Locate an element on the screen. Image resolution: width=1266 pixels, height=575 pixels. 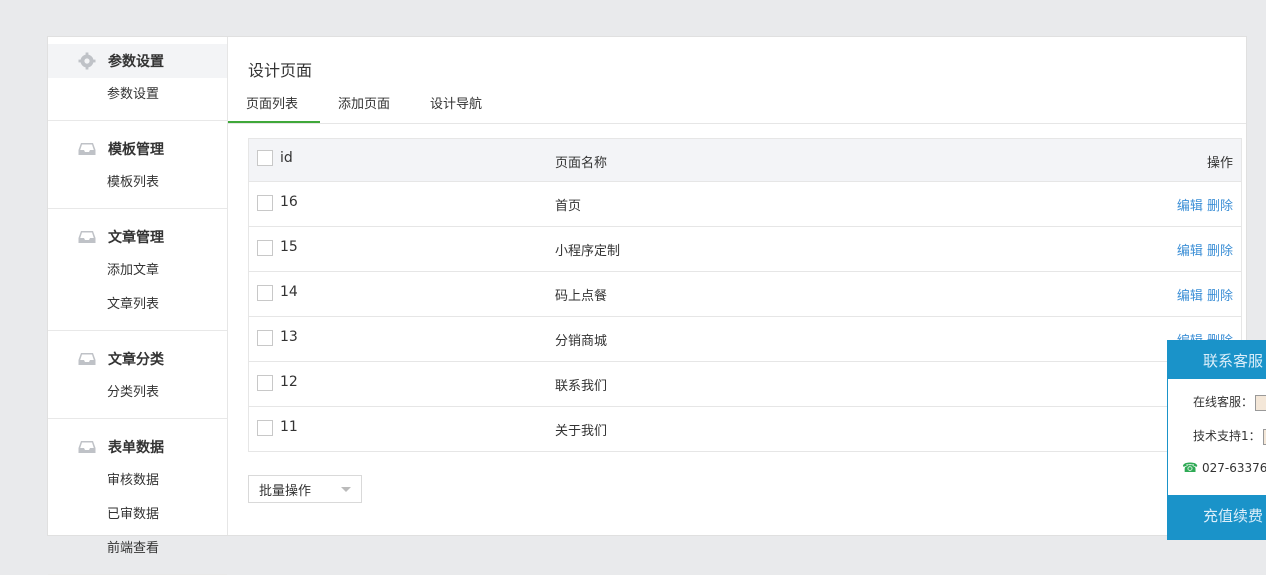
header-id: id is located at coordinates (286, 158).